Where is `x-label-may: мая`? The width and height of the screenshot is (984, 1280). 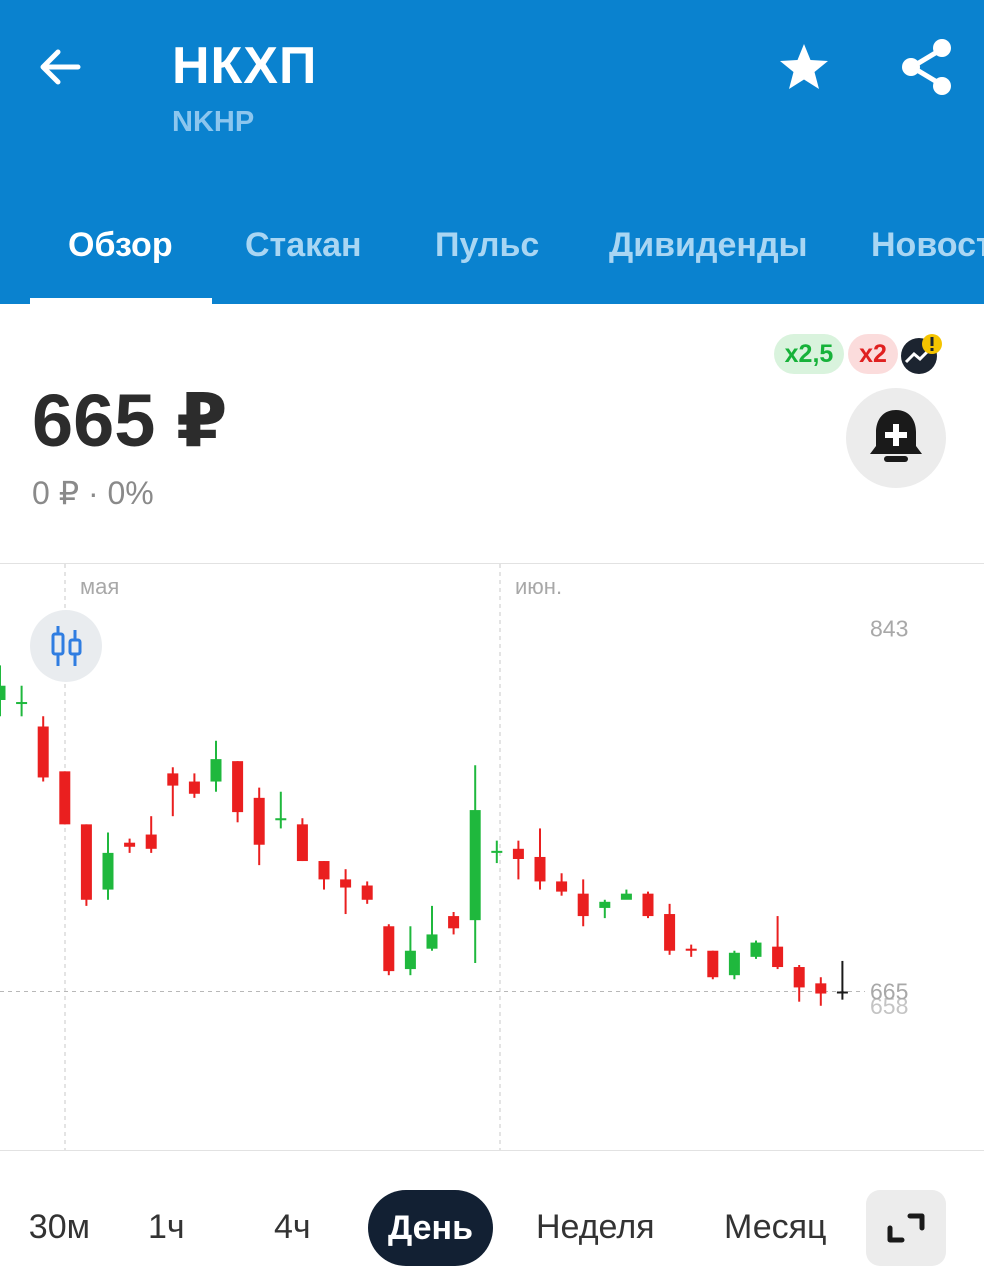
x-label-may: мая is located at coordinates (99, 586).